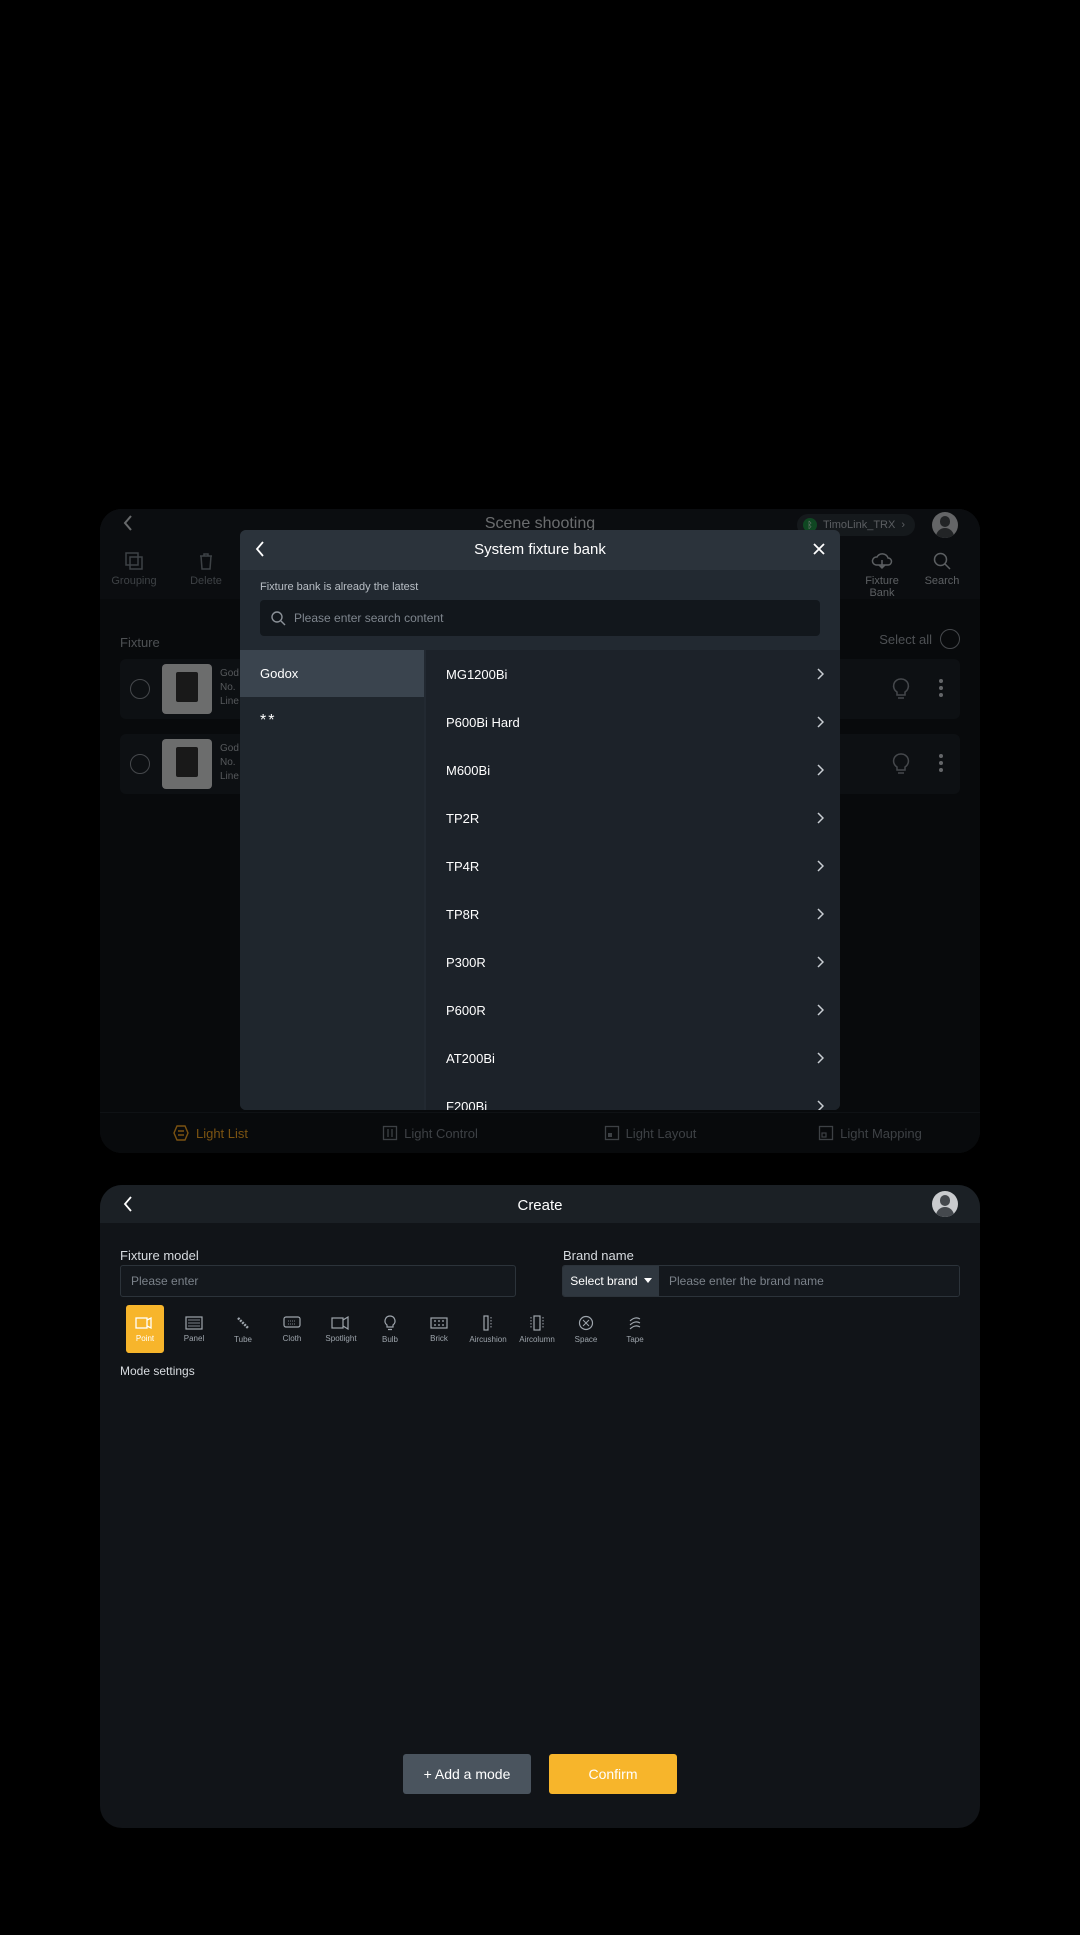 The width and height of the screenshot is (1080, 1935). What do you see at coordinates (635, 1339) in the screenshot?
I see `type-label: Tape` at bounding box center [635, 1339].